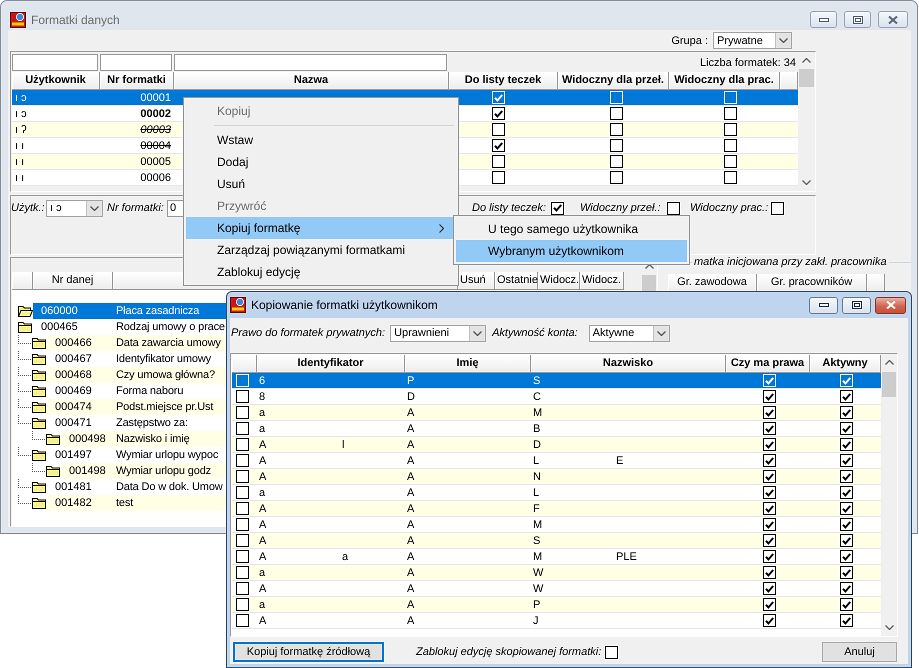 The width and height of the screenshot is (919, 668). Describe the element at coordinates (748, 62) in the screenshot. I see `record-count: Liczba formatek: 34` at that location.